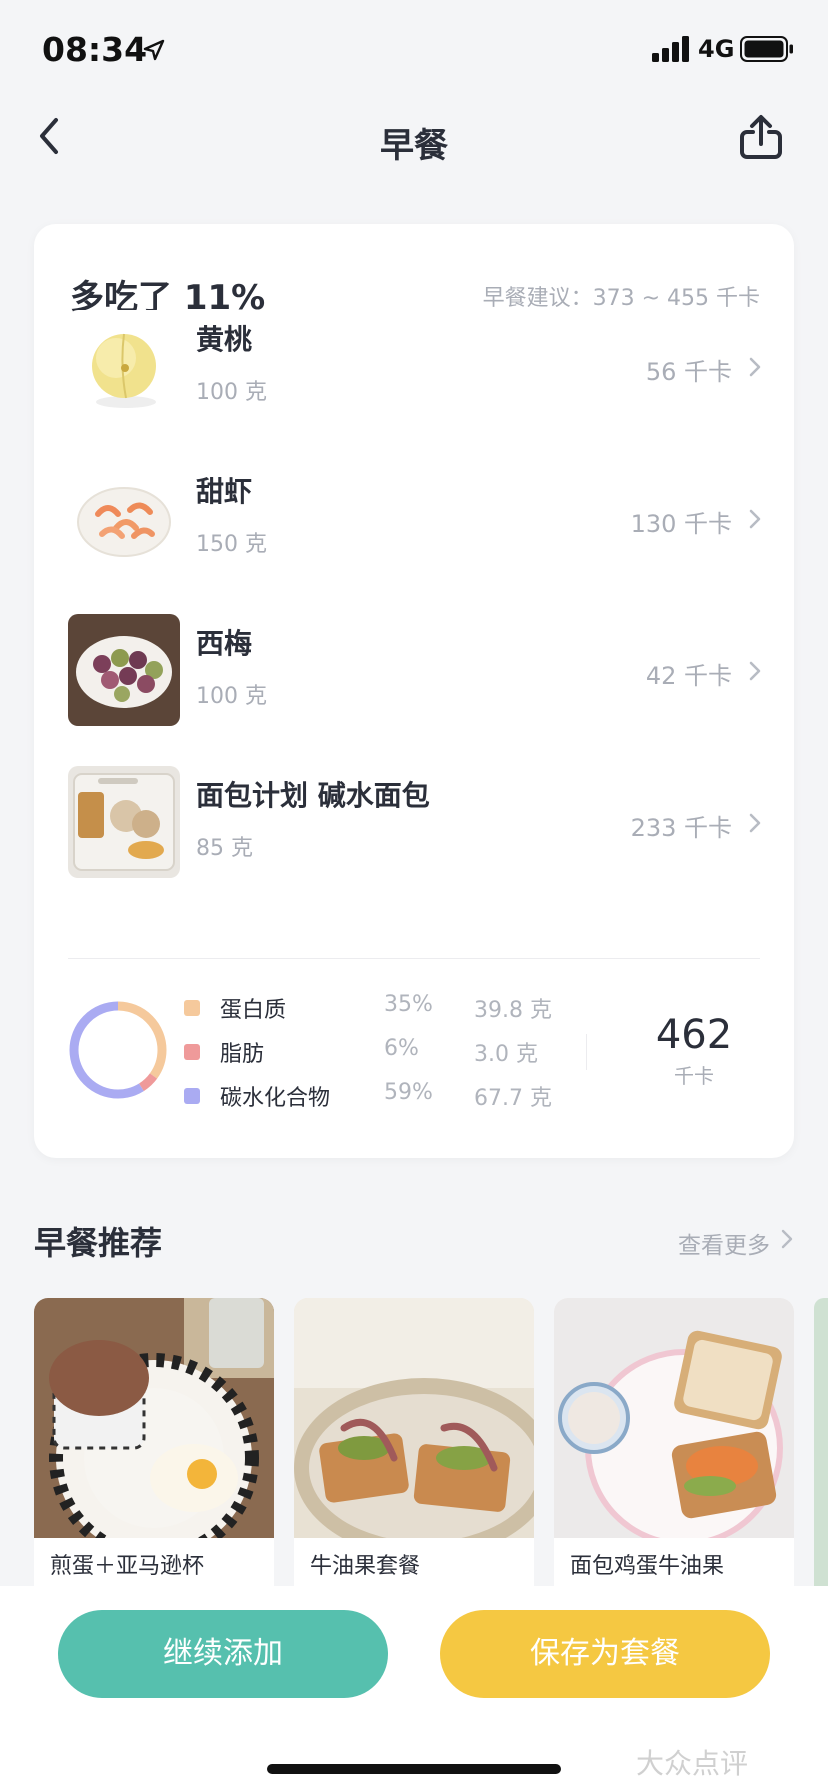 This screenshot has width=828, height=1792. I want to click on macro-name: 脂肪, so click(242, 1054).